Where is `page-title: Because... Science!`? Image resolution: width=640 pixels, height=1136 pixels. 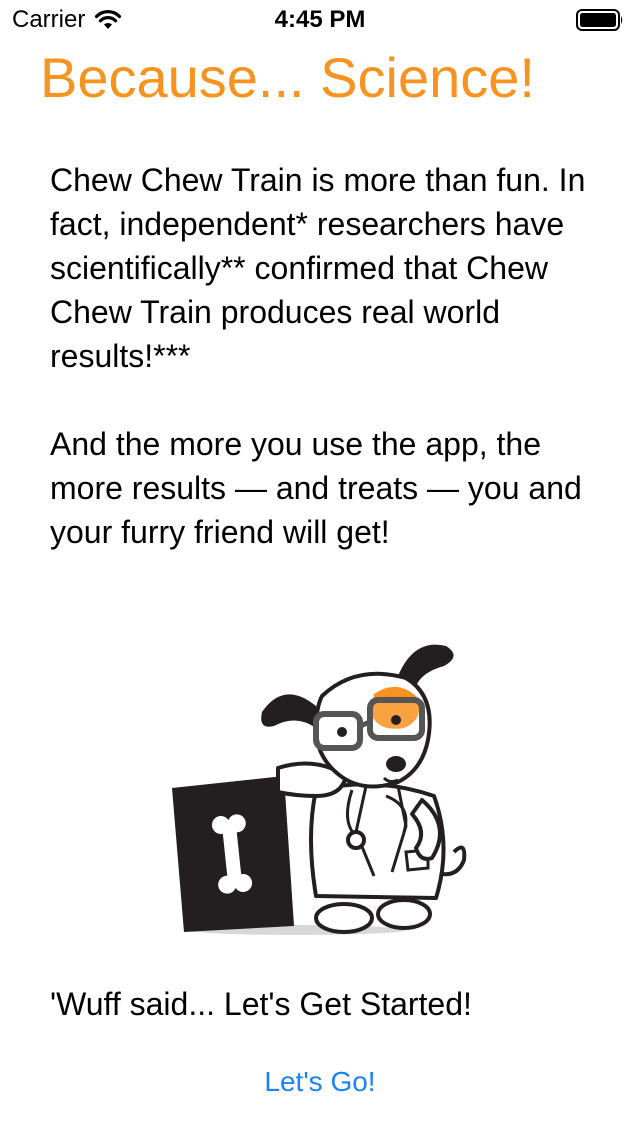 page-title: Because... Science! is located at coordinates (287, 77).